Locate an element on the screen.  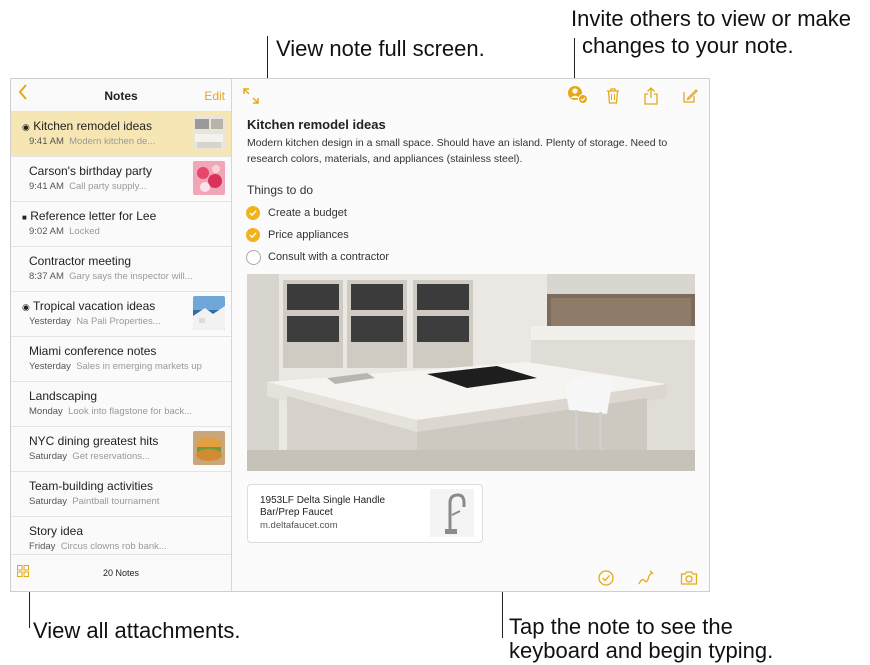
link-url: m.deltafaucet.com is located at coordinates (299, 525).